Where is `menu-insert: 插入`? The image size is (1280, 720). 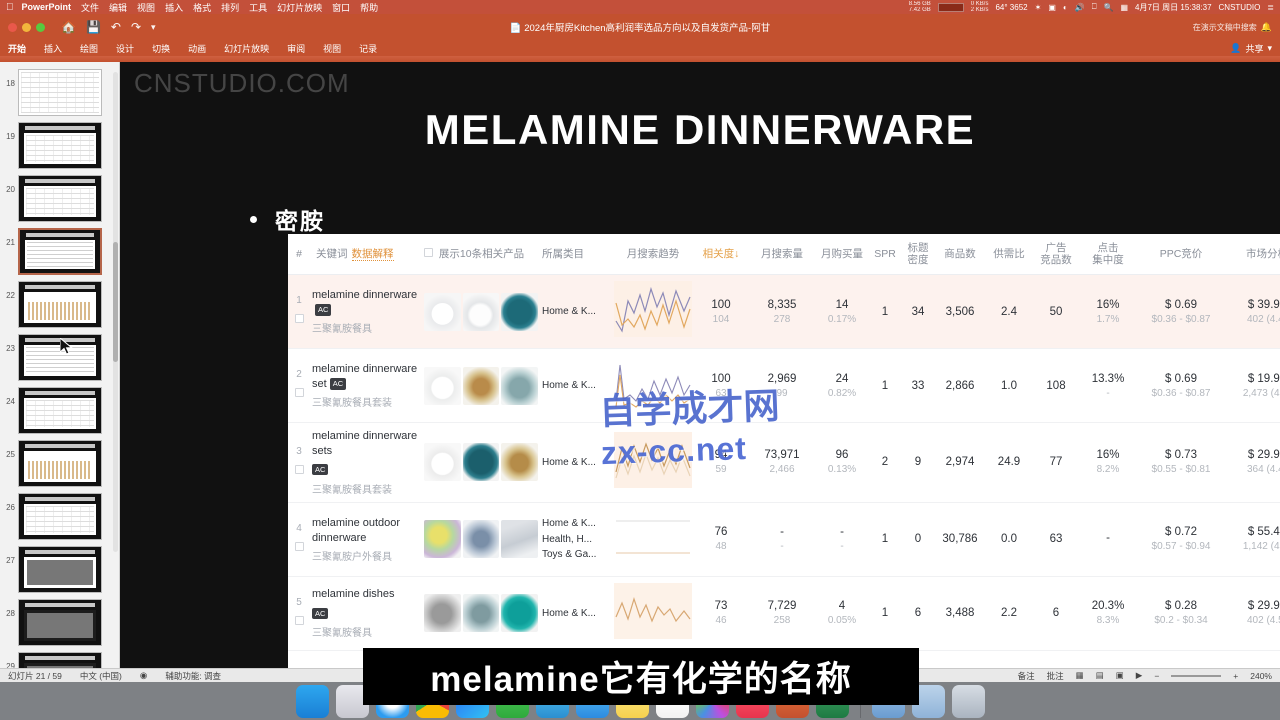
menu-insert: 插入 is located at coordinates (174, 7).